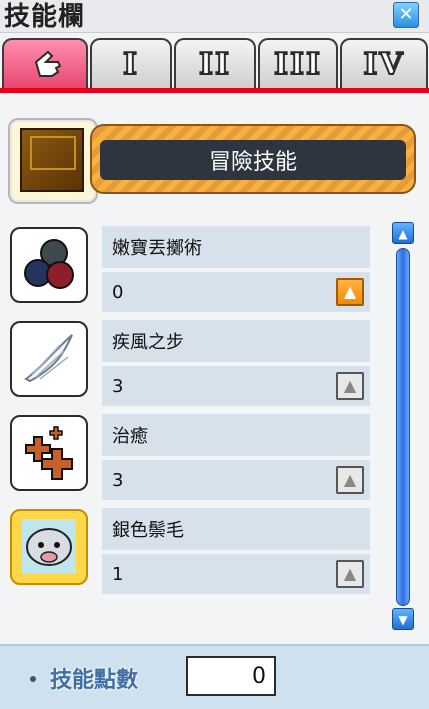 Image resolution: width=429 pixels, height=709 pixels. Describe the element at coordinates (33, 679) in the screenshot. I see `bullet-icon` at that location.